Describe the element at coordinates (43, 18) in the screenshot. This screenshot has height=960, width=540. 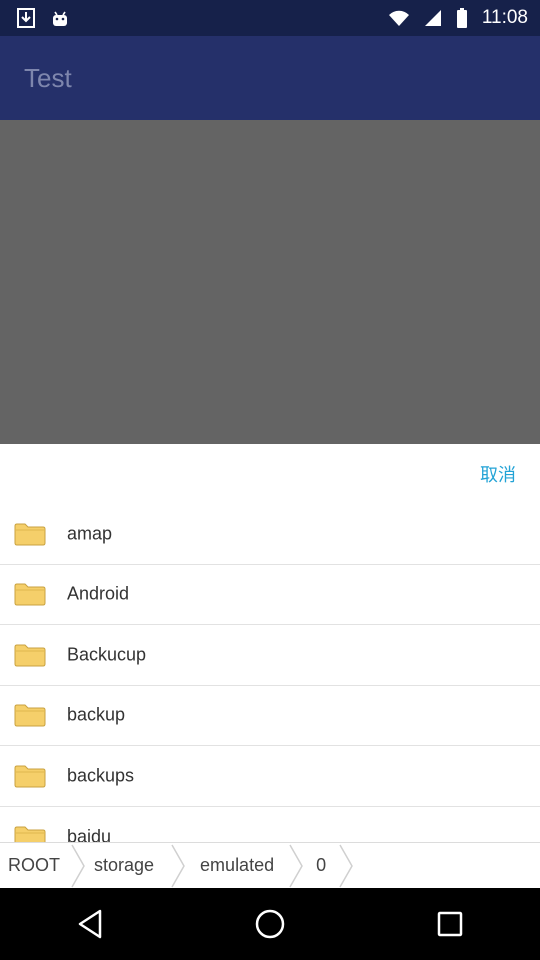
I see `status-left` at that location.